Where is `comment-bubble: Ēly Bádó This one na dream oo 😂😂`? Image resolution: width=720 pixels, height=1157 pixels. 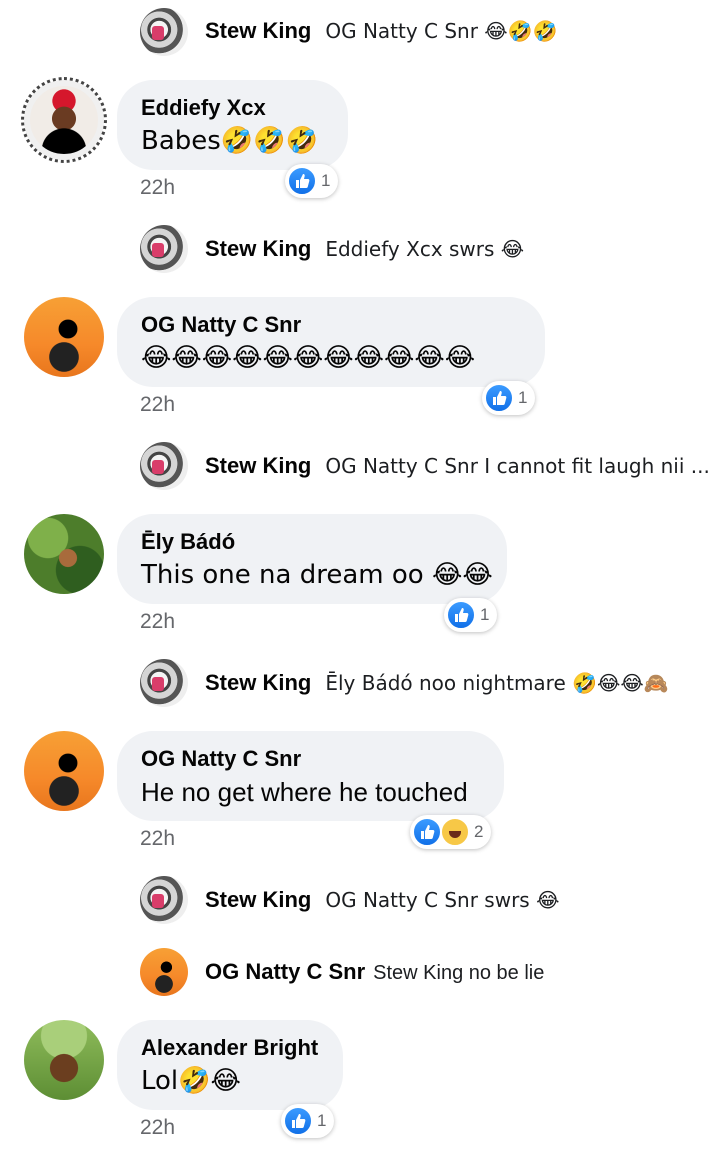
comment-bubble: Ēly Bádó This one na dream oo 😂😂 is located at coordinates (312, 559).